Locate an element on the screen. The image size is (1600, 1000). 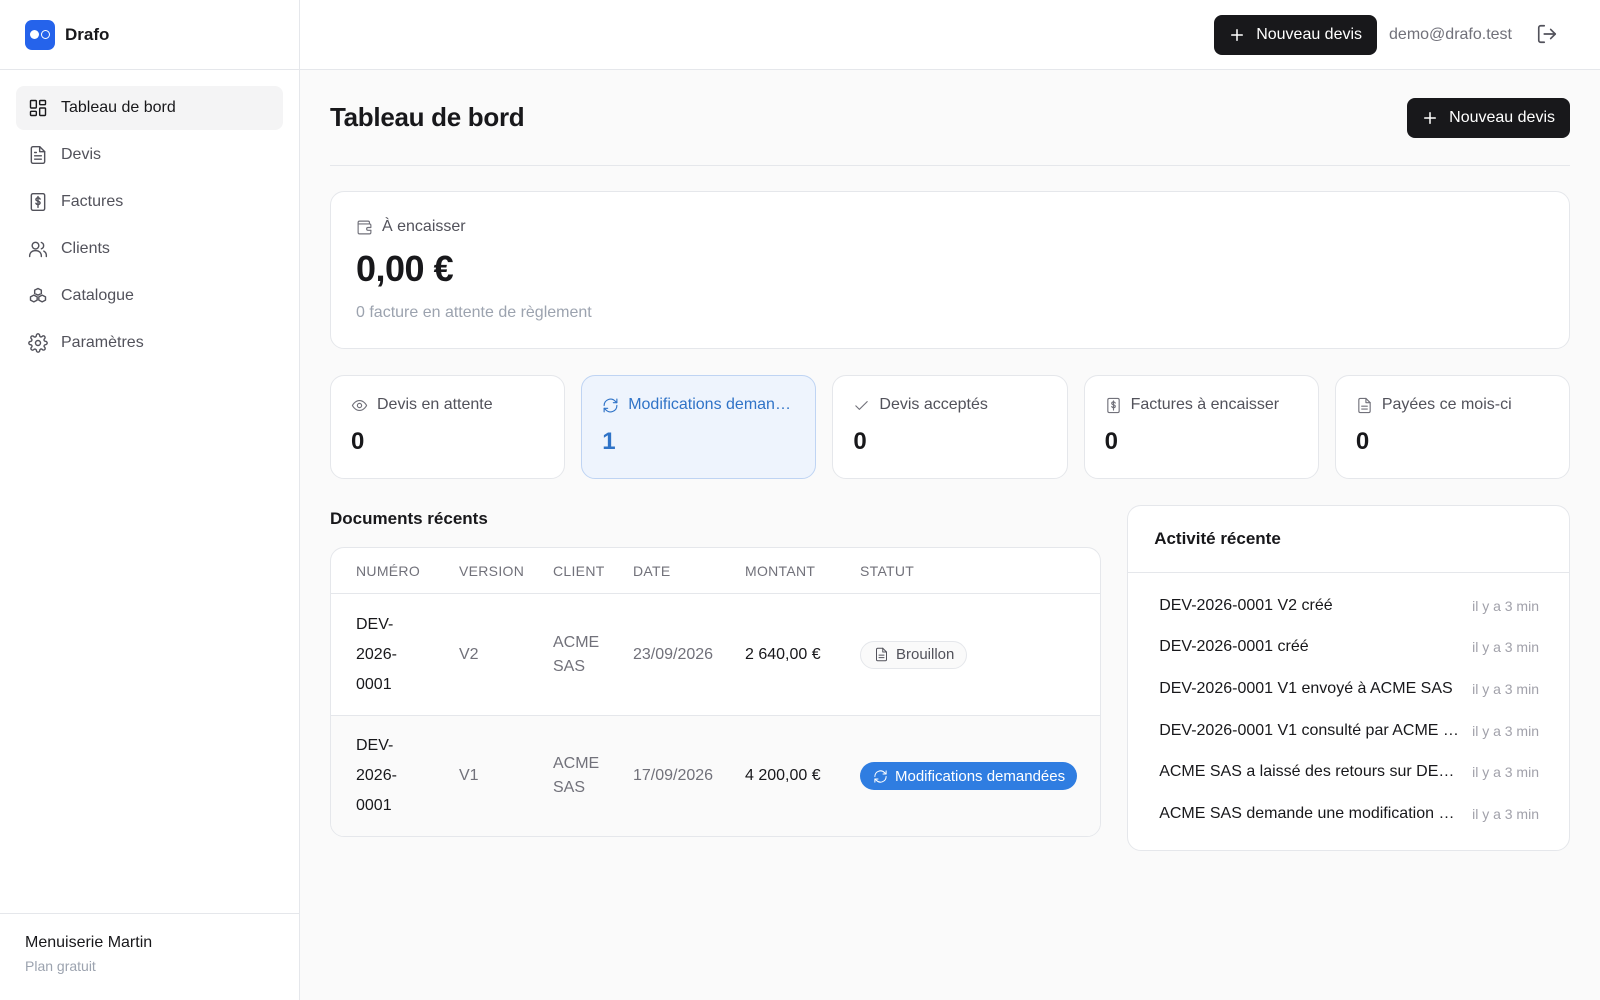
stat-label: Modifications demandées is located at coordinates (698, 405).